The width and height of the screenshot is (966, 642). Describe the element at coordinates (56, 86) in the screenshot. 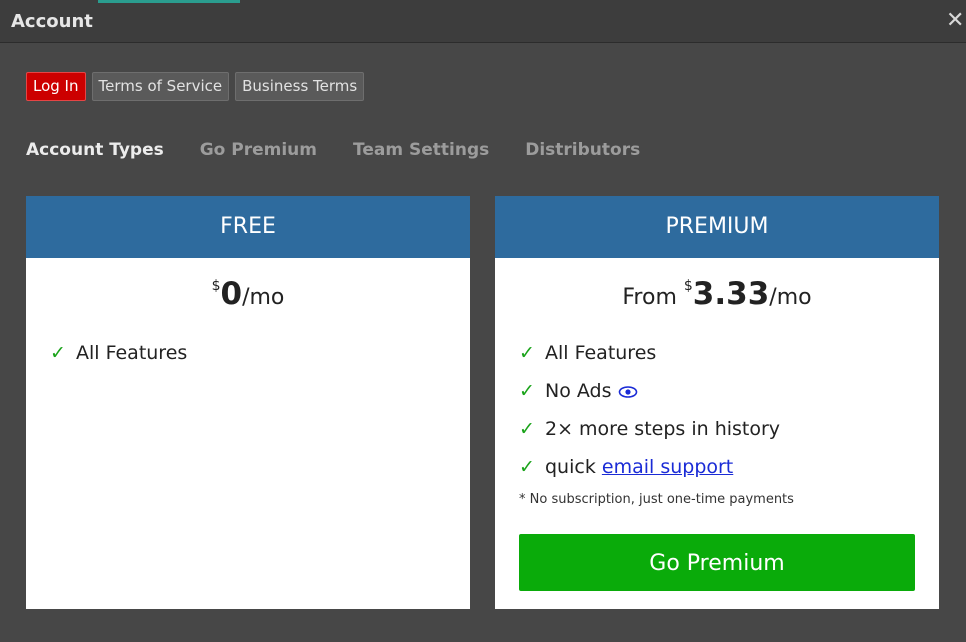

I see `login-button: Log In` at that location.